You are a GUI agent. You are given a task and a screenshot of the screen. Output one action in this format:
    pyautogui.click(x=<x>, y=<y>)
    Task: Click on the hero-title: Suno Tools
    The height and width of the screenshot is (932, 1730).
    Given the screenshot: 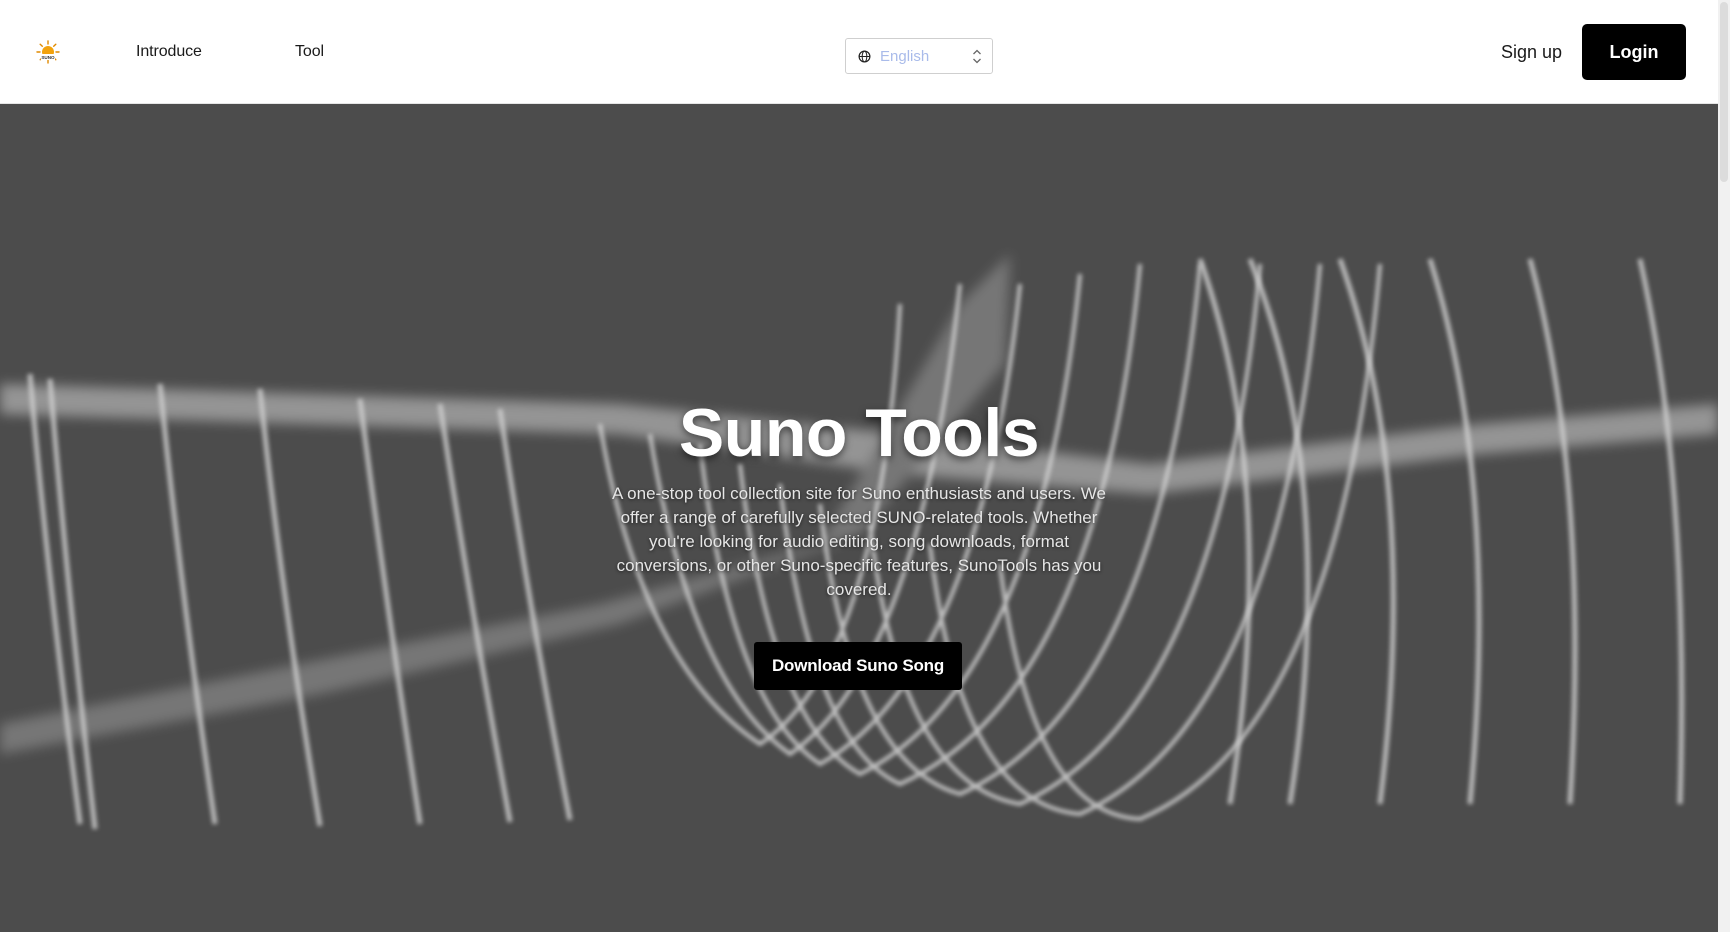 What is the action you would take?
    pyautogui.click(x=859, y=433)
    